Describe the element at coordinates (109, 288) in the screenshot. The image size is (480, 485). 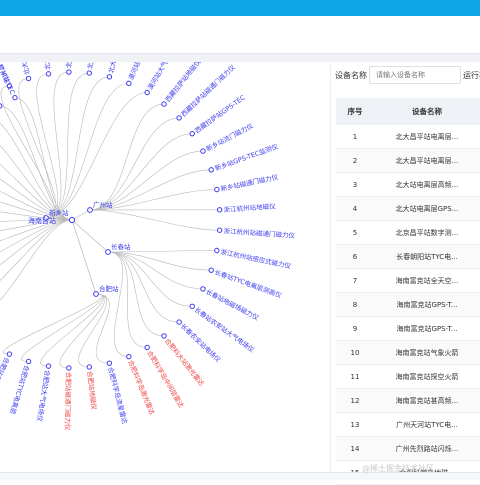
I see `tree-hub-label: 合肥站` at that location.